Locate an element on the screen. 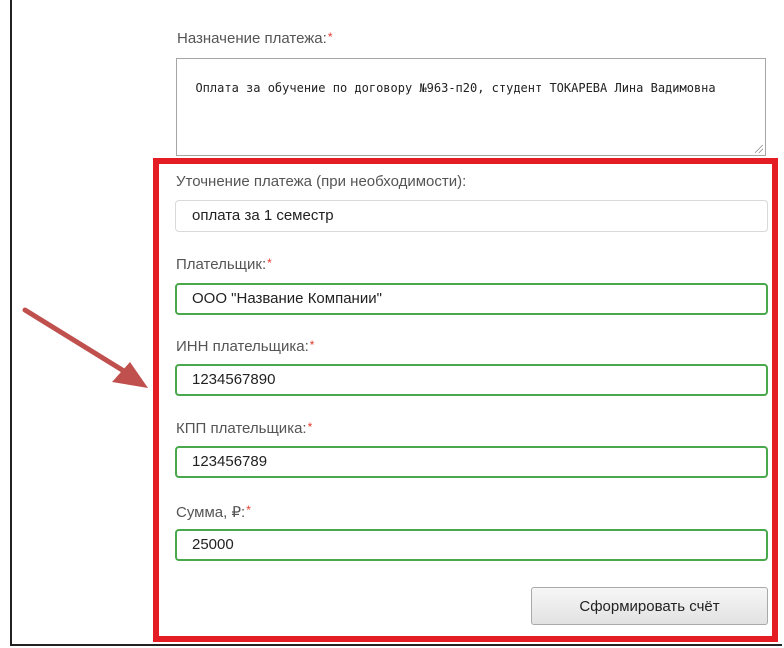  generate-invoice-button: Сформировать счёт is located at coordinates (649, 606).